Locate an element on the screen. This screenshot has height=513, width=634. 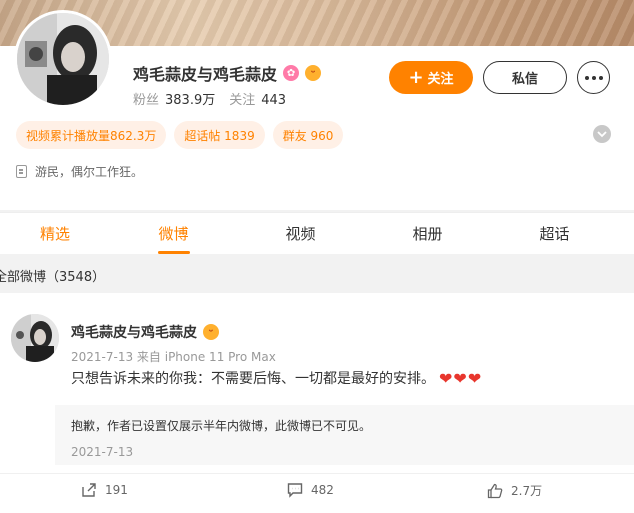
notice-text: 抱歉，作者已设置仅展示半年内微博，此微博已不可见。 is located at coordinates (221, 426).